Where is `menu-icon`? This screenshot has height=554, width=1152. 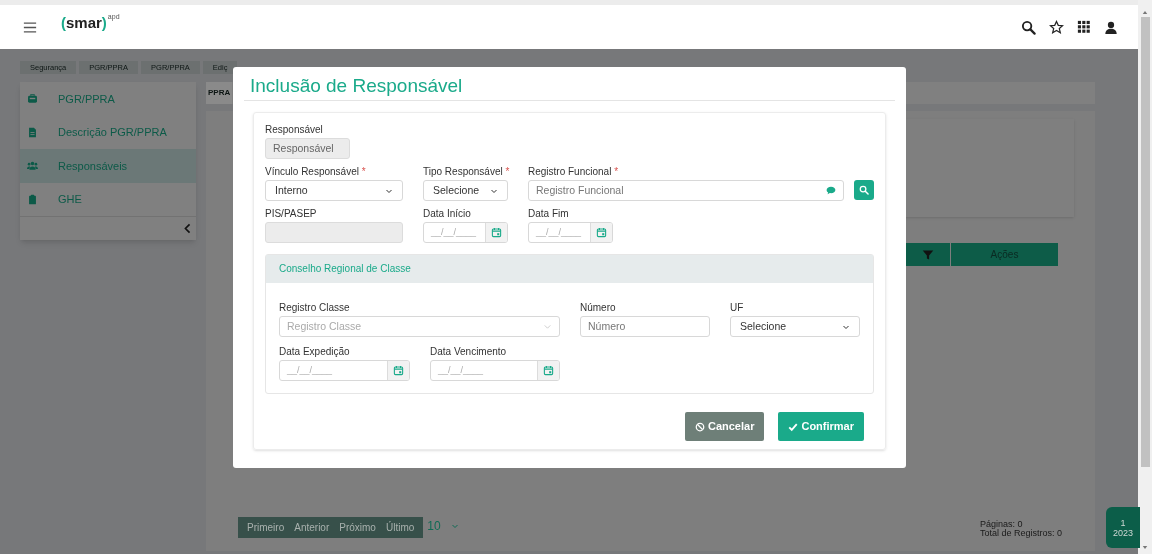 menu-icon is located at coordinates (30, 27).